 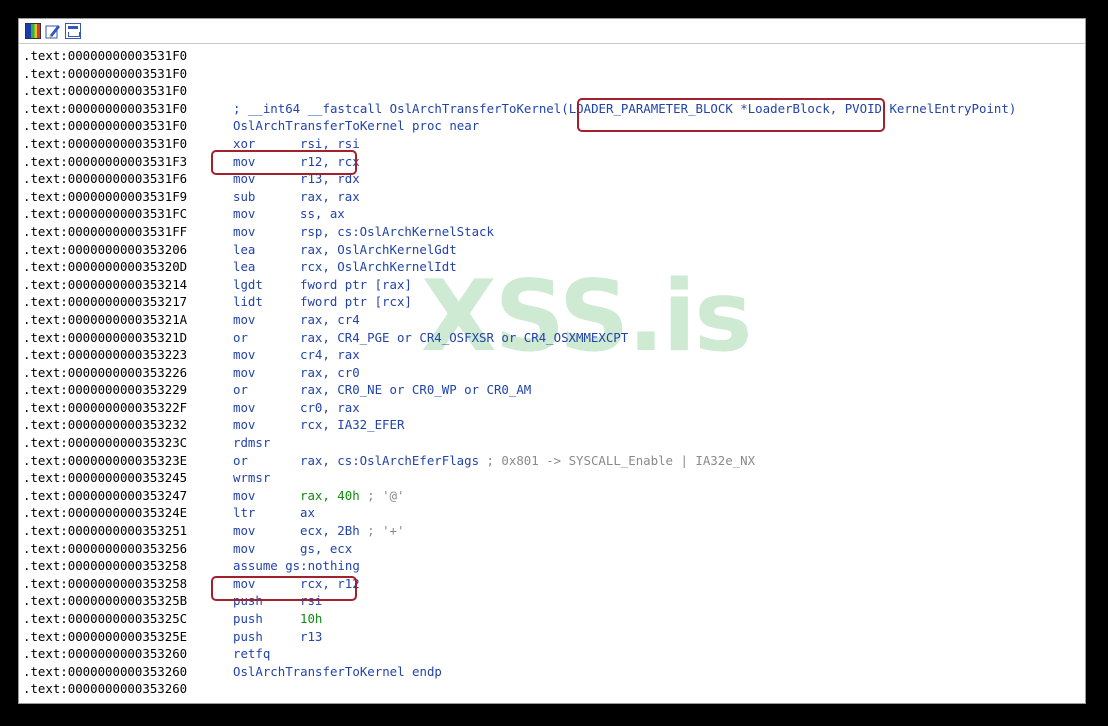 I want to click on listing-line: .text:0000000000353223 mov cr4, rax, so click(x=554, y=355).